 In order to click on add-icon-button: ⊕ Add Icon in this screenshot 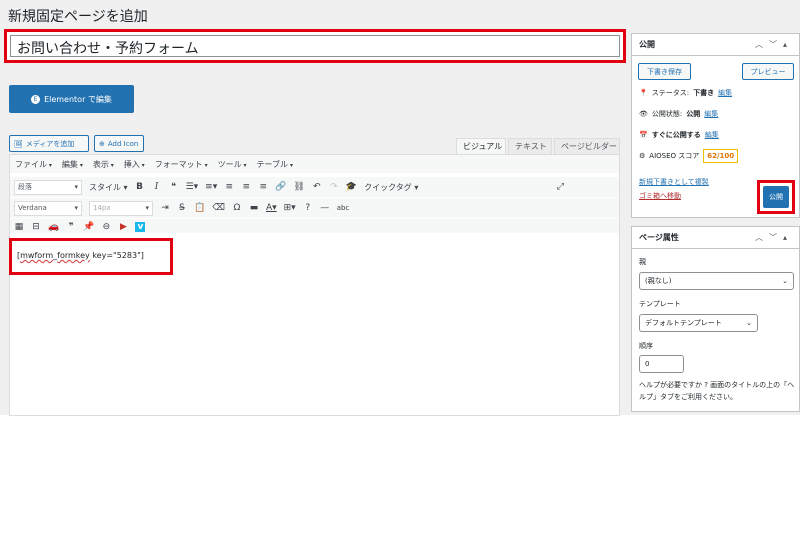, I will do `click(119, 143)`.